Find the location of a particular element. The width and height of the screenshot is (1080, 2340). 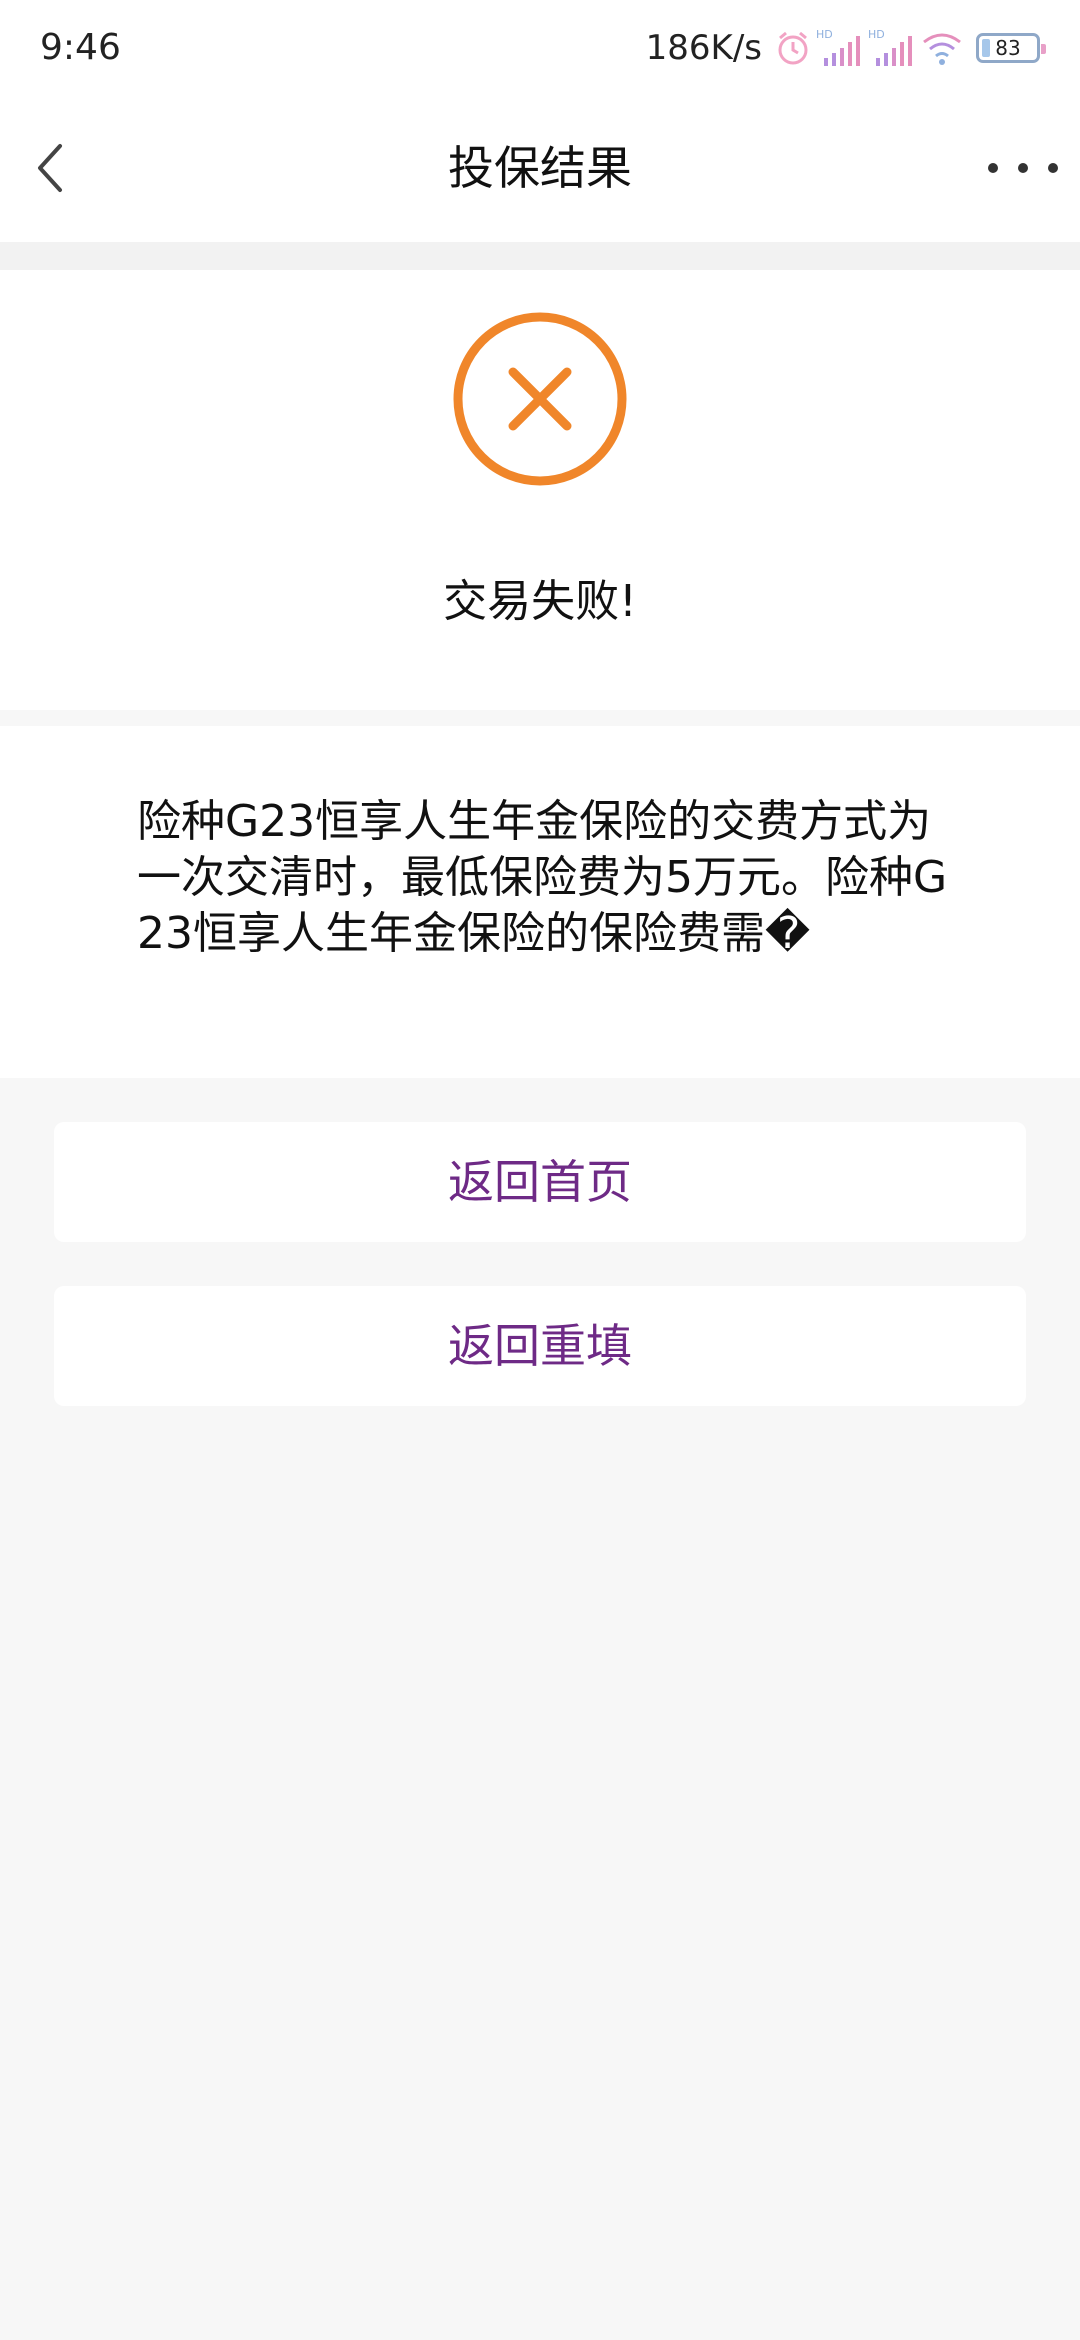

return-home-button: 返回首页 is located at coordinates (540, 1182).